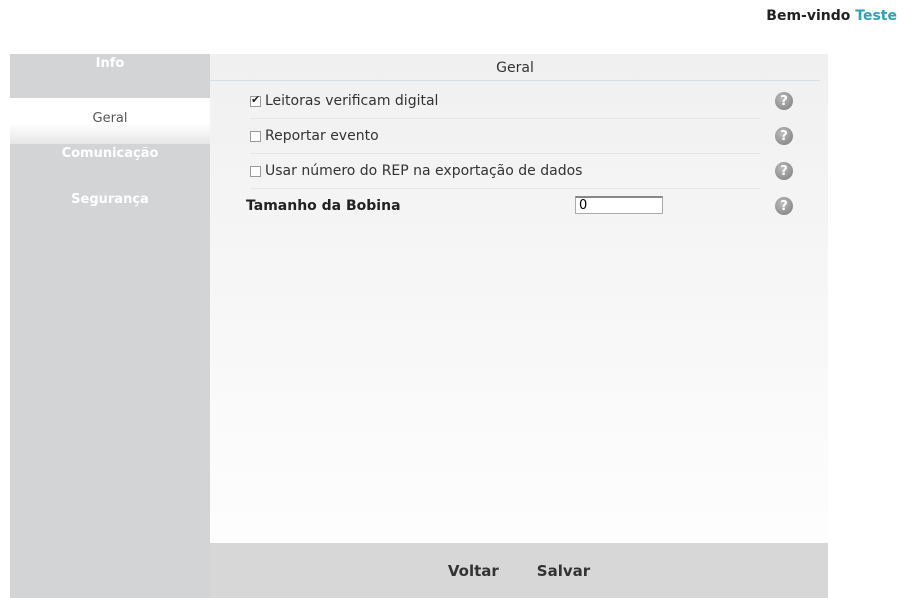 This screenshot has height=598, width=905. Describe the element at coordinates (110, 63) in the screenshot. I see `sidebar-item-label: Info` at that location.